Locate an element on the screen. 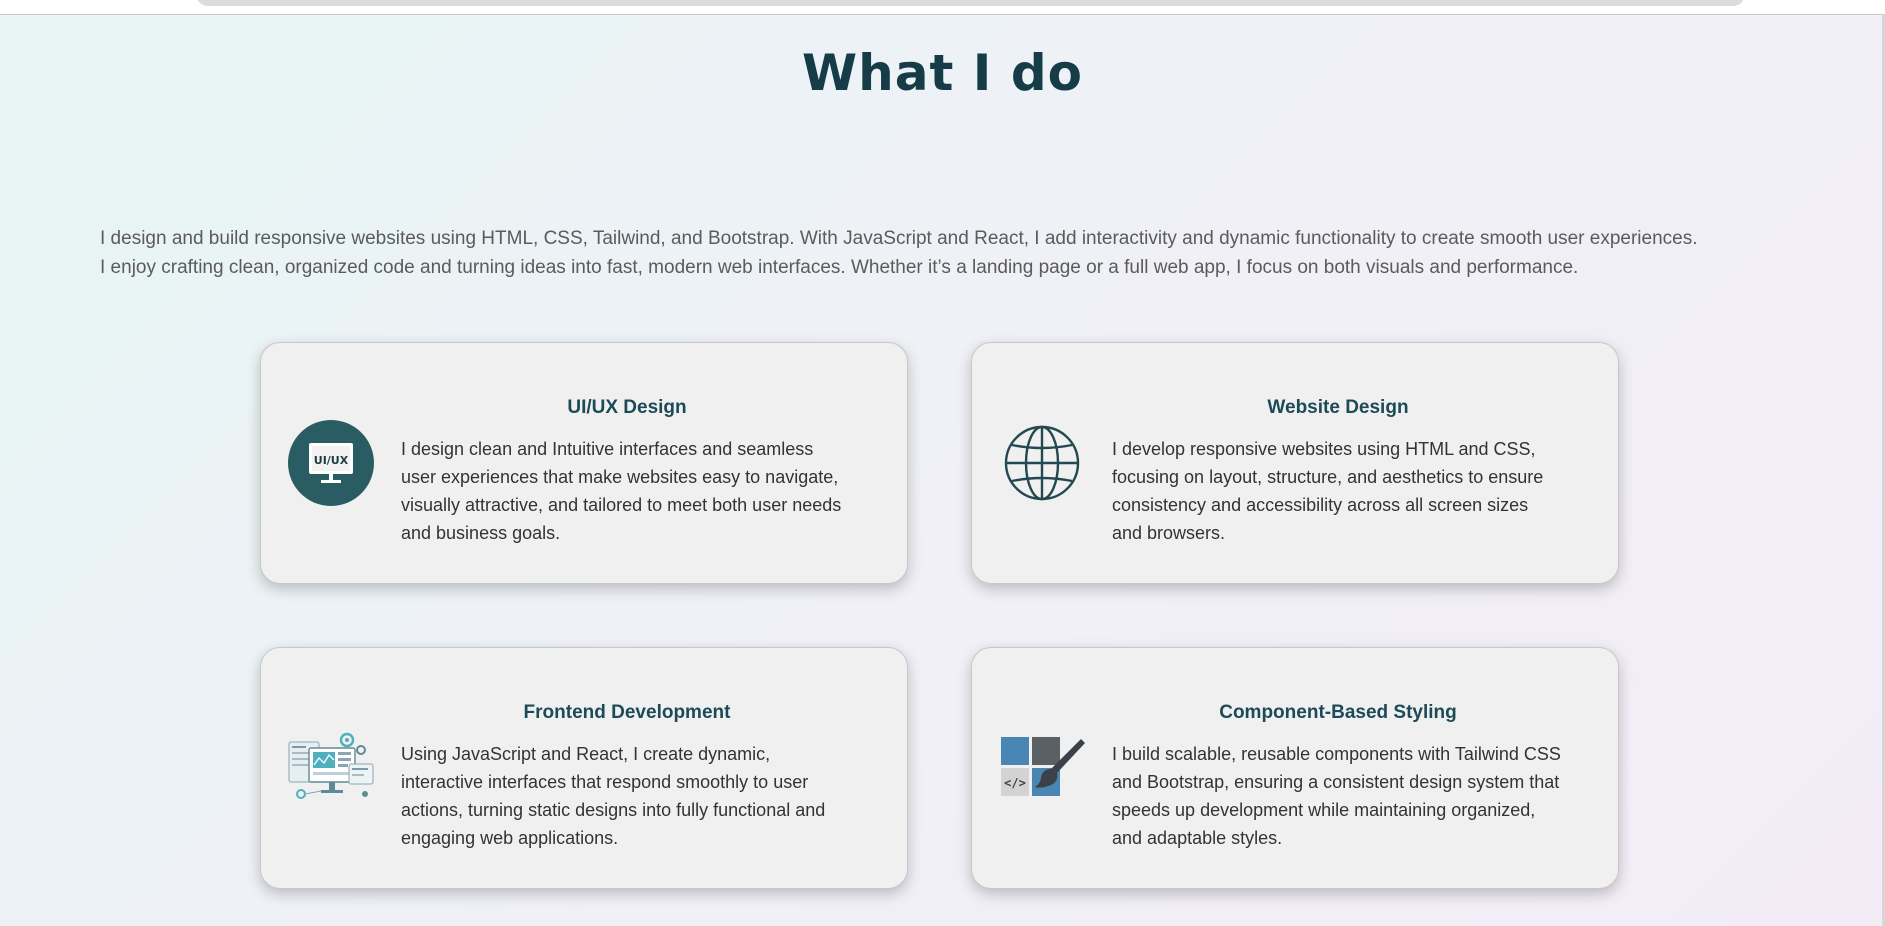  globe-icon is located at coordinates (1042, 463).